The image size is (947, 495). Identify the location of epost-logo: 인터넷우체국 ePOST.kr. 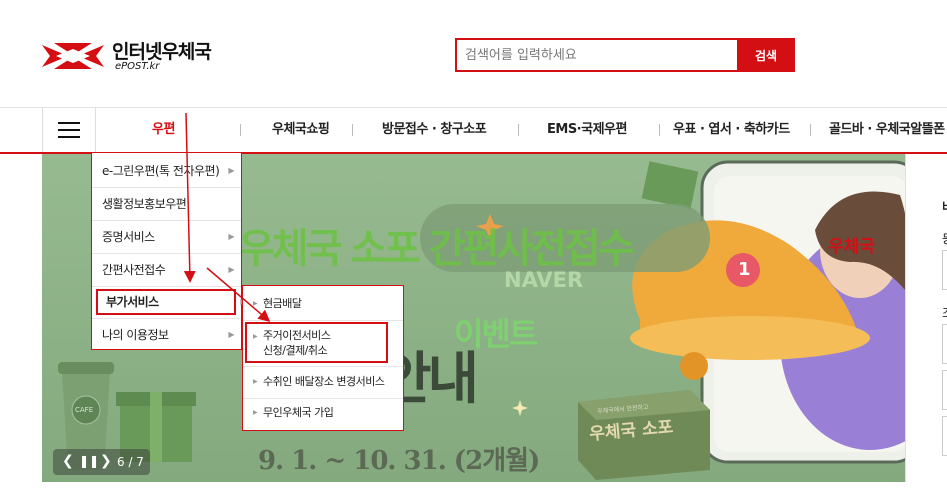
(137, 57).